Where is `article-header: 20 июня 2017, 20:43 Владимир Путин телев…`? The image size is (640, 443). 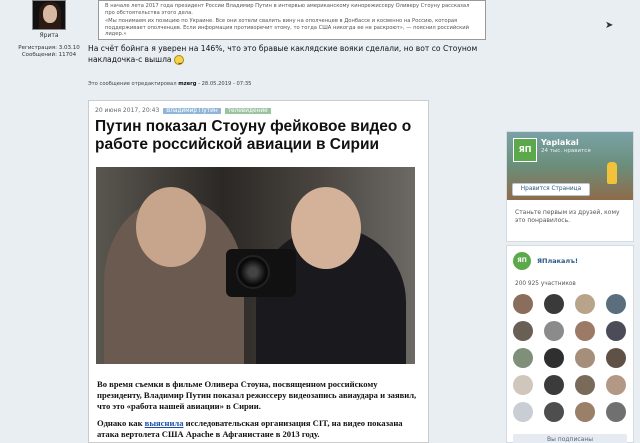 article-header: 20 июня 2017, 20:43 Владимир Путин телев… is located at coordinates (183, 110).